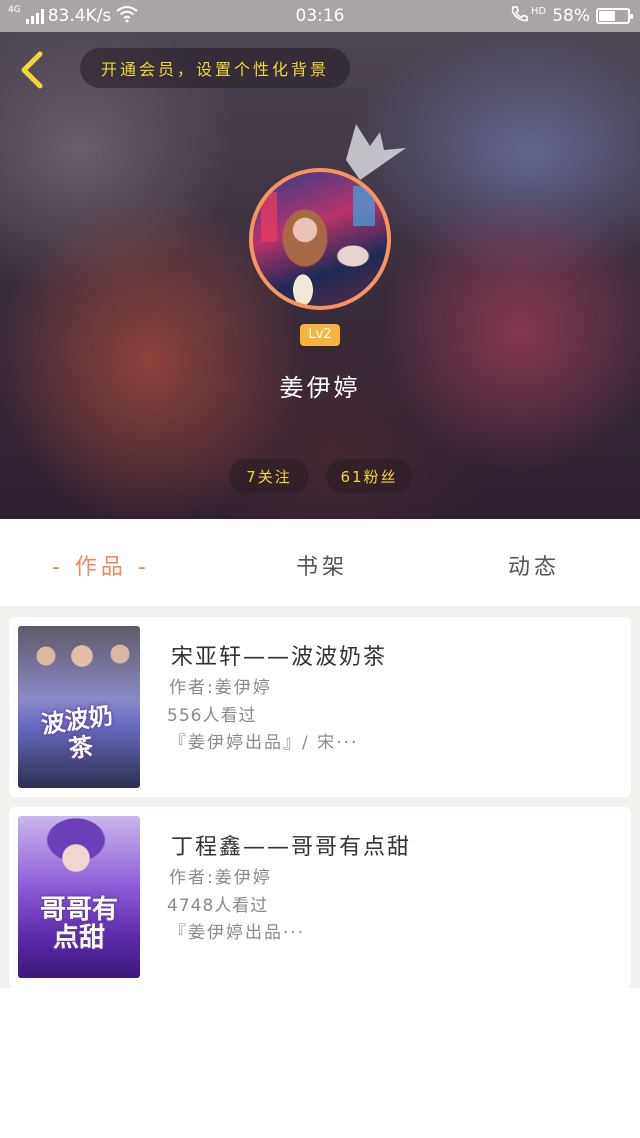 This screenshot has height=1138, width=640. I want to click on battery-fill, so click(607, 16).